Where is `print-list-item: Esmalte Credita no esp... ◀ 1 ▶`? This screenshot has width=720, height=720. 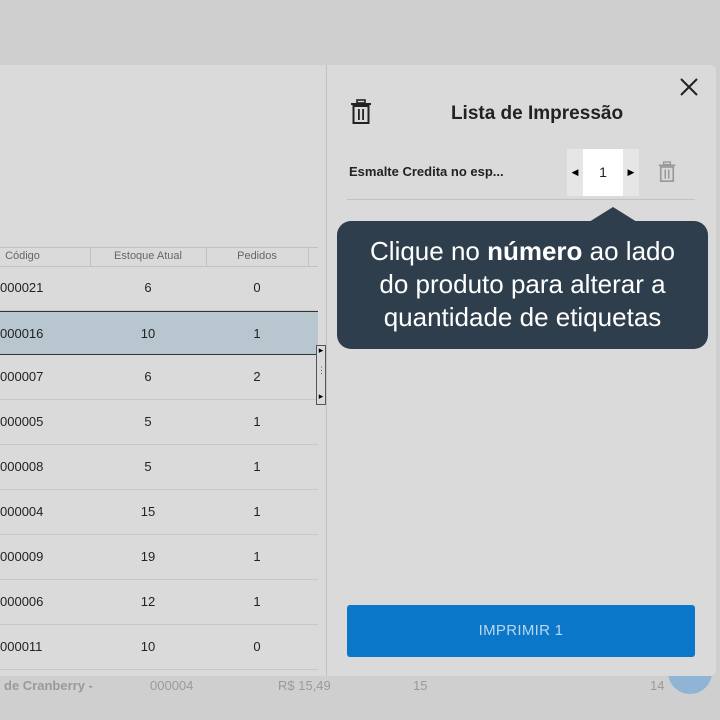
print-list-item: Esmalte Credita no esp... ◀ 1 ▶ is located at coordinates (521, 174).